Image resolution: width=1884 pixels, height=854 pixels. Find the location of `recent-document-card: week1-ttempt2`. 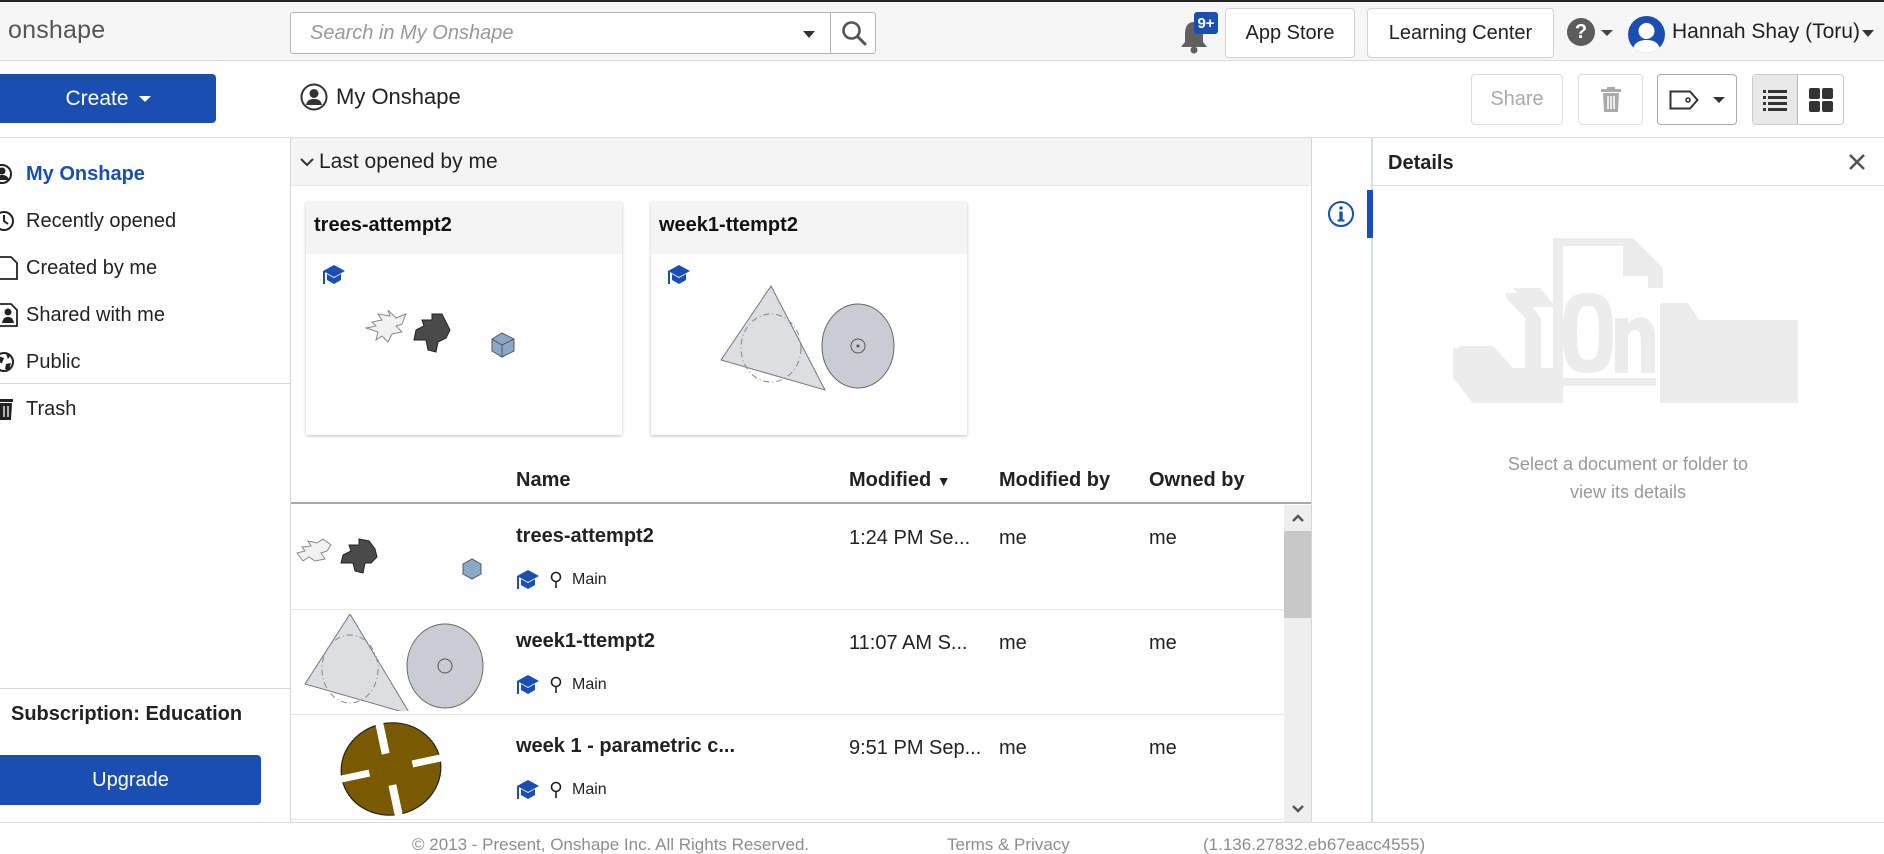

recent-document-card: week1-ttempt2 is located at coordinates (809, 318).